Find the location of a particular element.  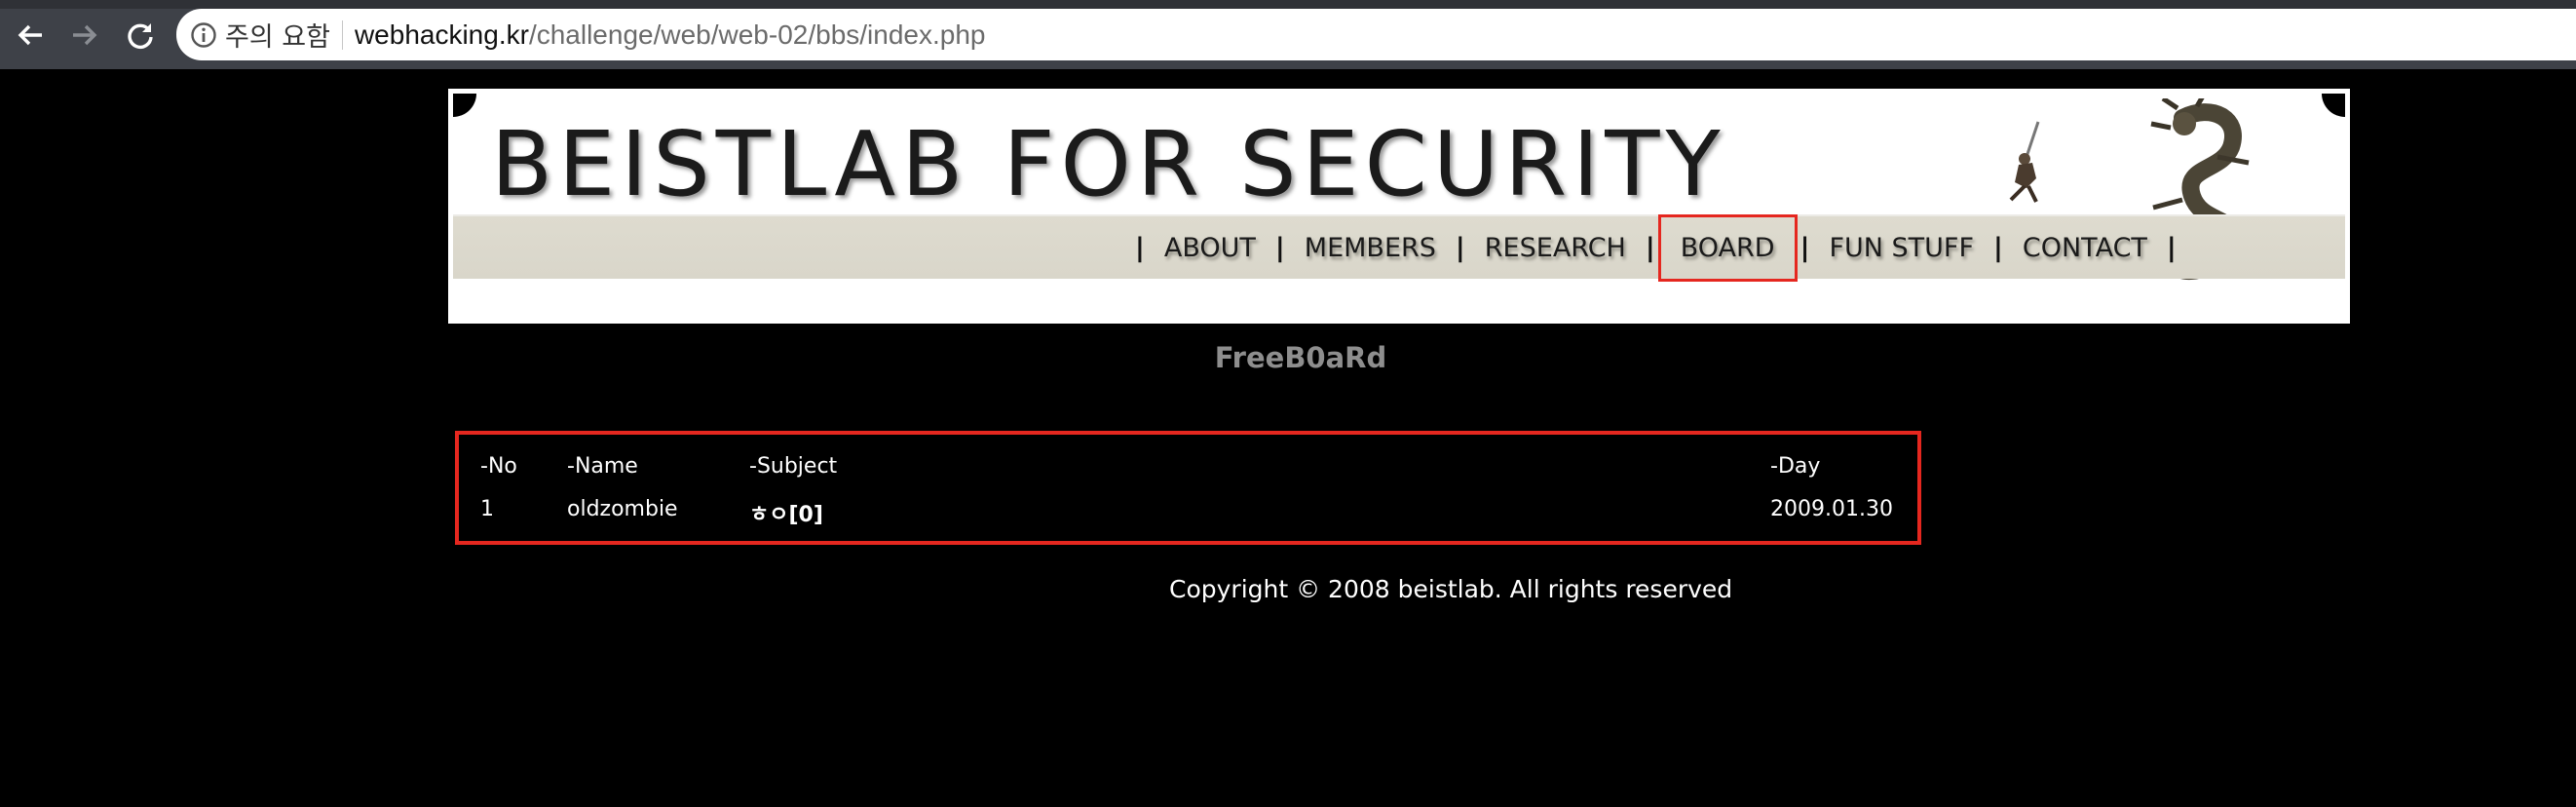

arrow-right-icon is located at coordinates (84, 35).